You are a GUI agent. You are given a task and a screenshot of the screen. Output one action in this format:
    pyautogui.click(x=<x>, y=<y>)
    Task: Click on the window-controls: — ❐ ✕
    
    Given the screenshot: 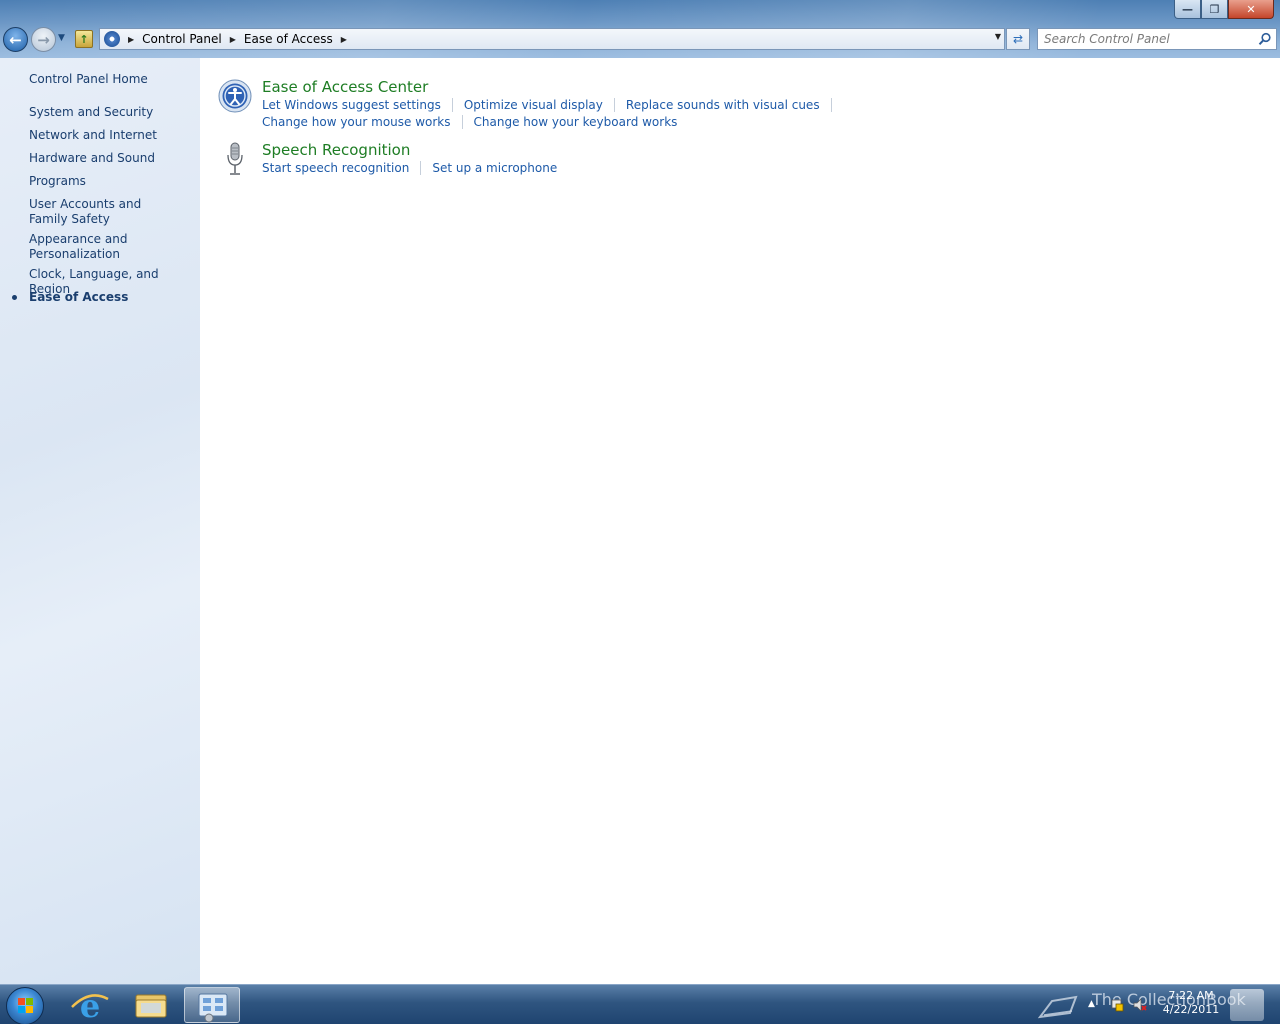 What is the action you would take?
    pyautogui.click(x=1224, y=9)
    